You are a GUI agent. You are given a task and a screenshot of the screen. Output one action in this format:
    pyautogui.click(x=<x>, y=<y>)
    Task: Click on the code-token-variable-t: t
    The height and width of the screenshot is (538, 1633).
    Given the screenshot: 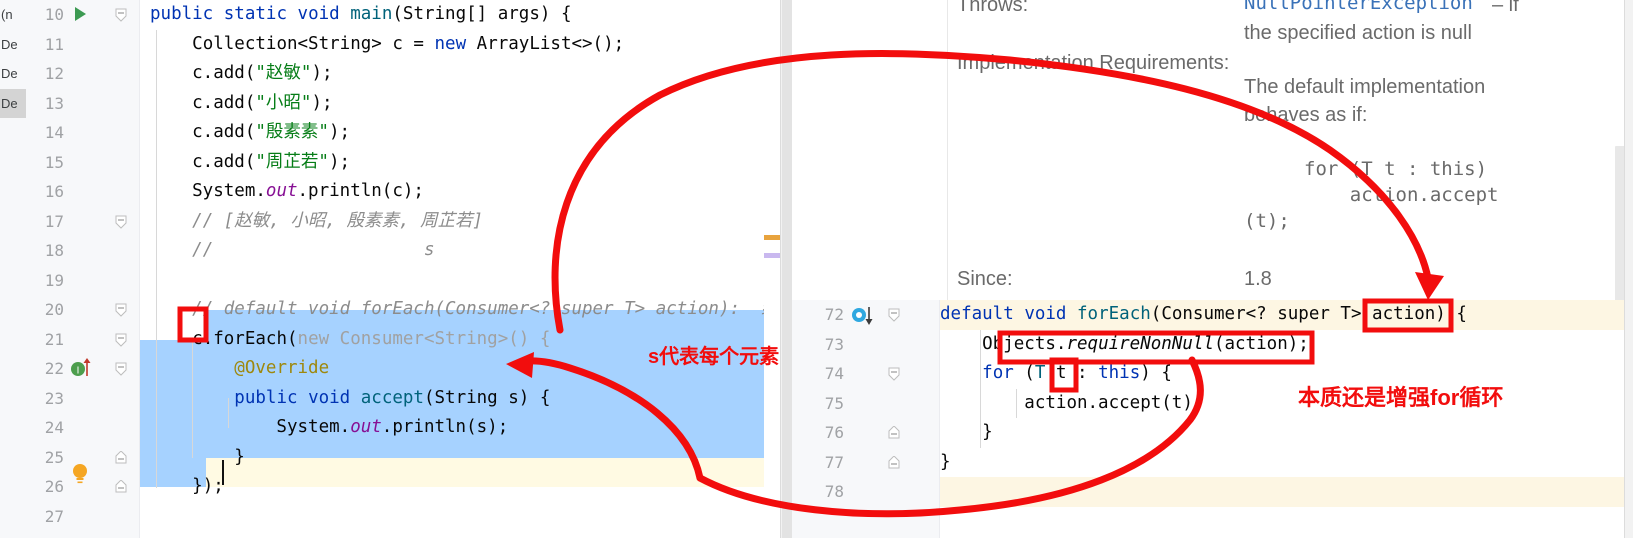 What is the action you would take?
    pyautogui.click(x=1061, y=373)
    